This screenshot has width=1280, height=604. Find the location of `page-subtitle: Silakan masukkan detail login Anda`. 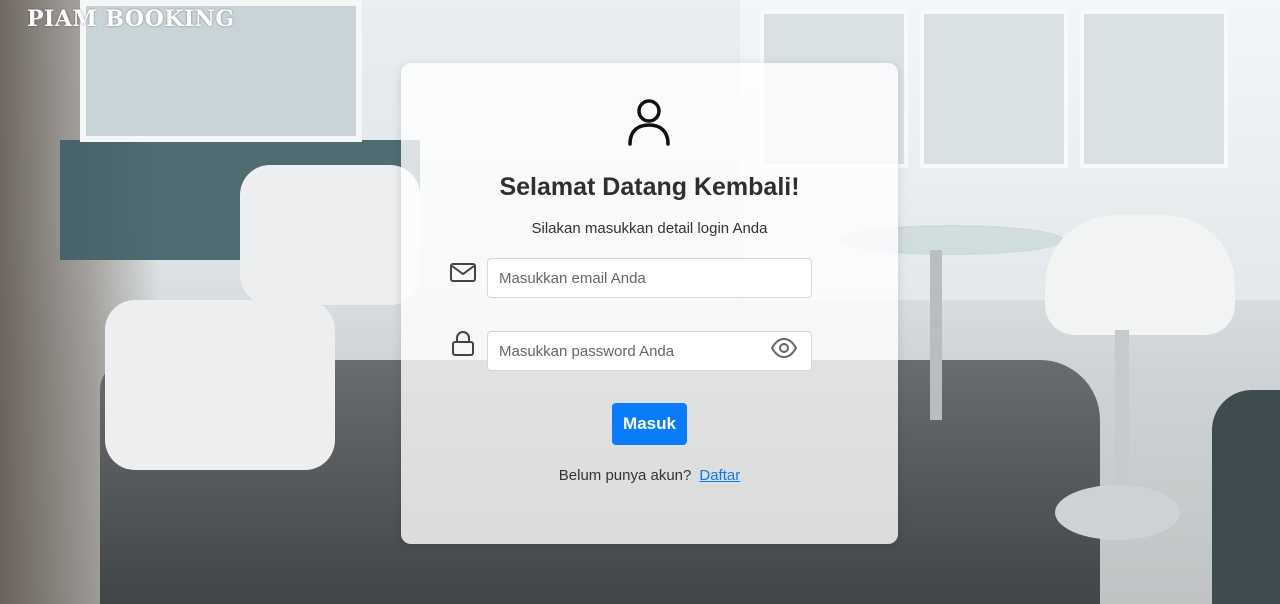

page-subtitle: Silakan masukkan detail login Anda is located at coordinates (649, 228).